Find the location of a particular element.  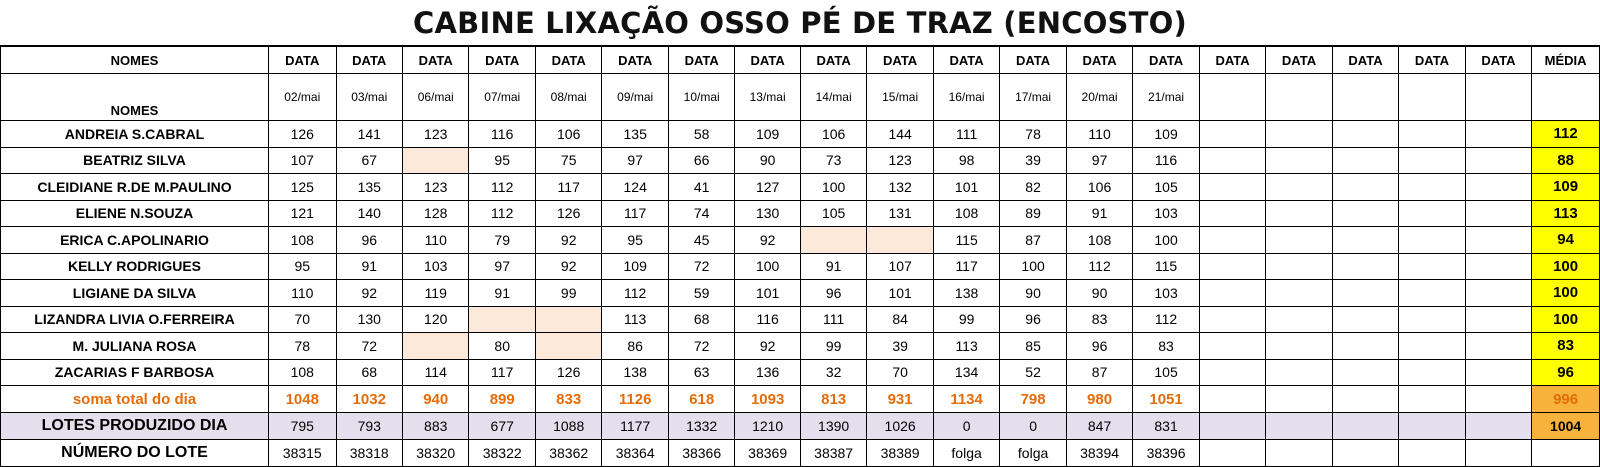

value-cell: 132 is located at coordinates (900, 187).